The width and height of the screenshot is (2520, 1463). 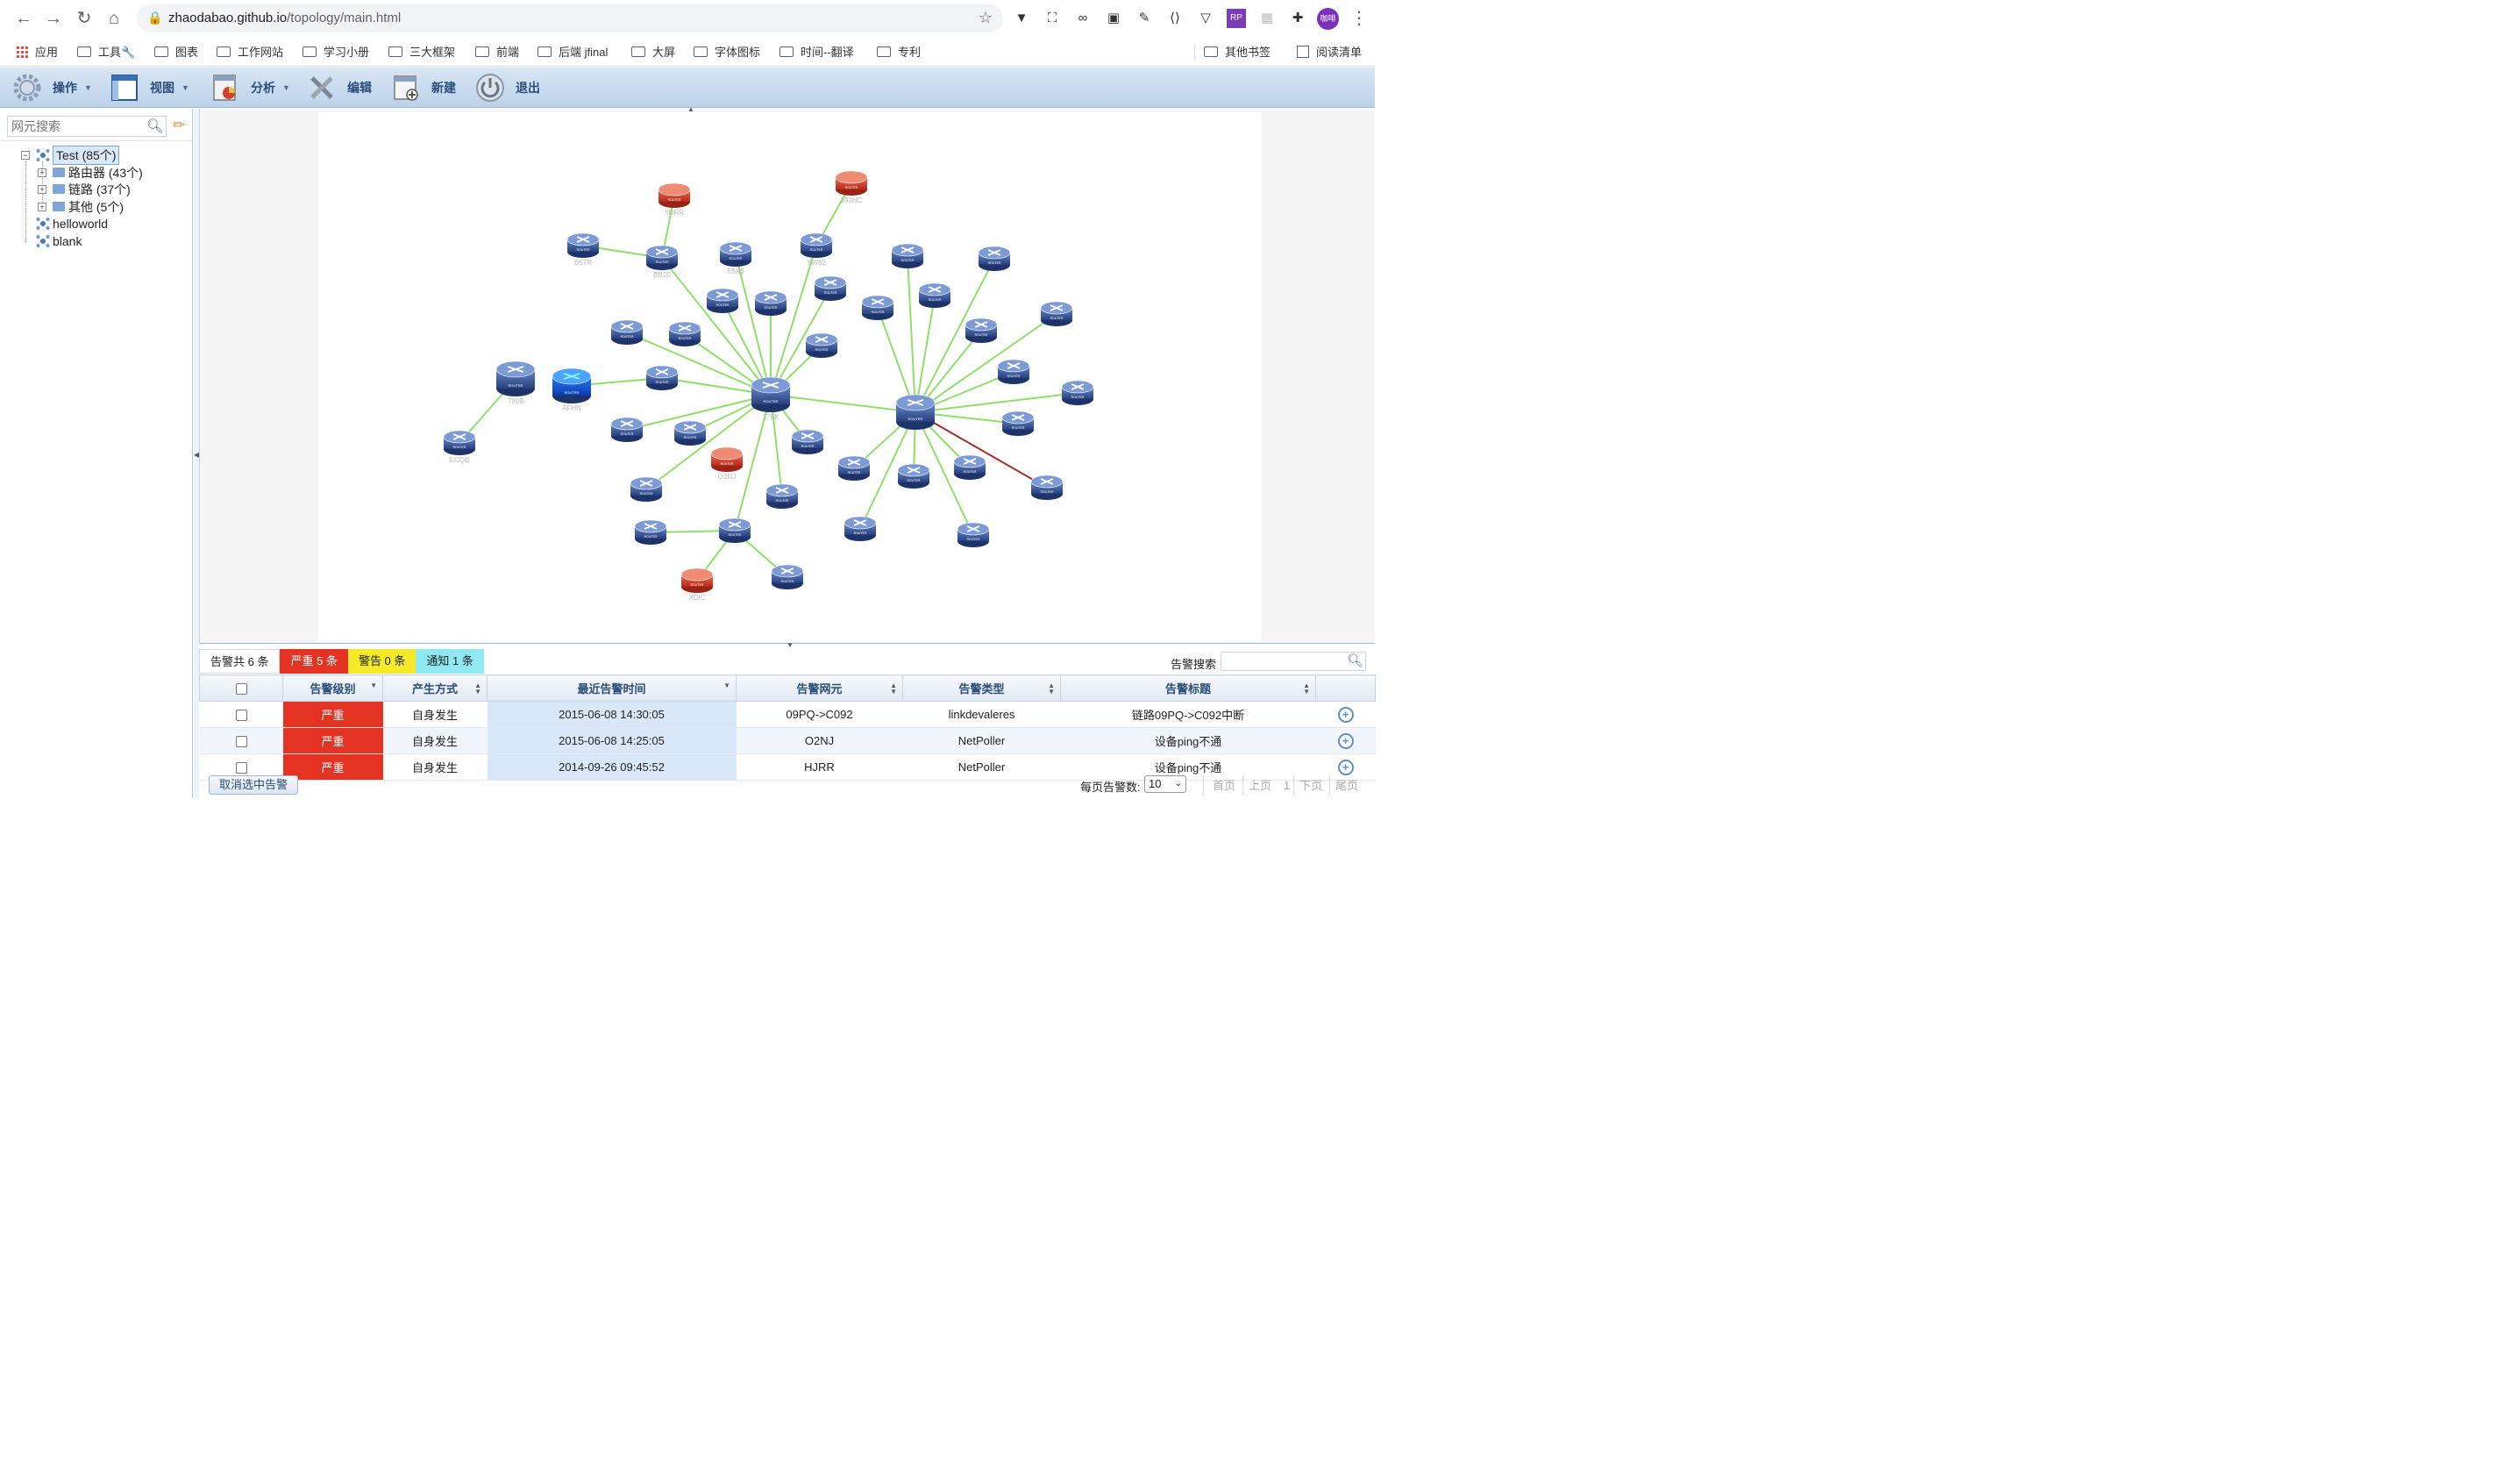 What do you see at coordinates (572, 52) in the screenshot?
I see `bookmark-item: 后端 jfinal` at bounding box center [572, 52].